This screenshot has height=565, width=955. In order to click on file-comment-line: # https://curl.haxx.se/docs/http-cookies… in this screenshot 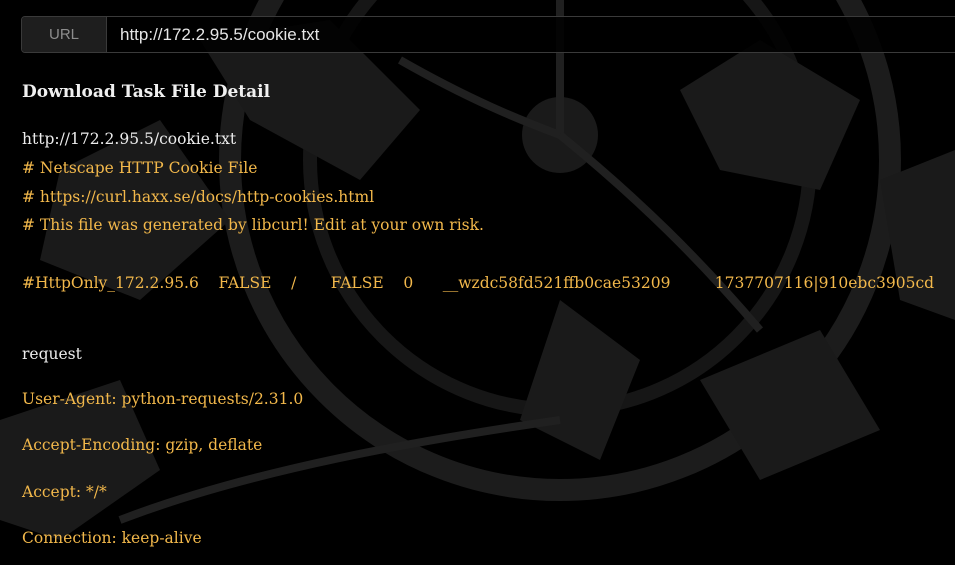, I will do `click(198, 197)`.